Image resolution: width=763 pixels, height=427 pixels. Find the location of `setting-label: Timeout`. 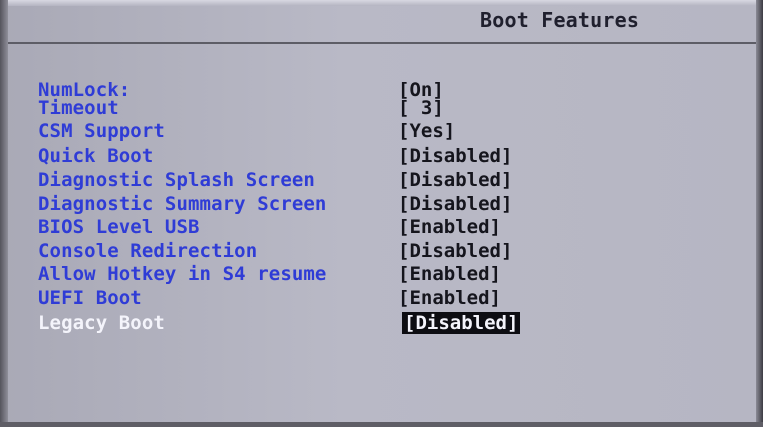

setting-label: Timeout is located at coordinates (78, 108).